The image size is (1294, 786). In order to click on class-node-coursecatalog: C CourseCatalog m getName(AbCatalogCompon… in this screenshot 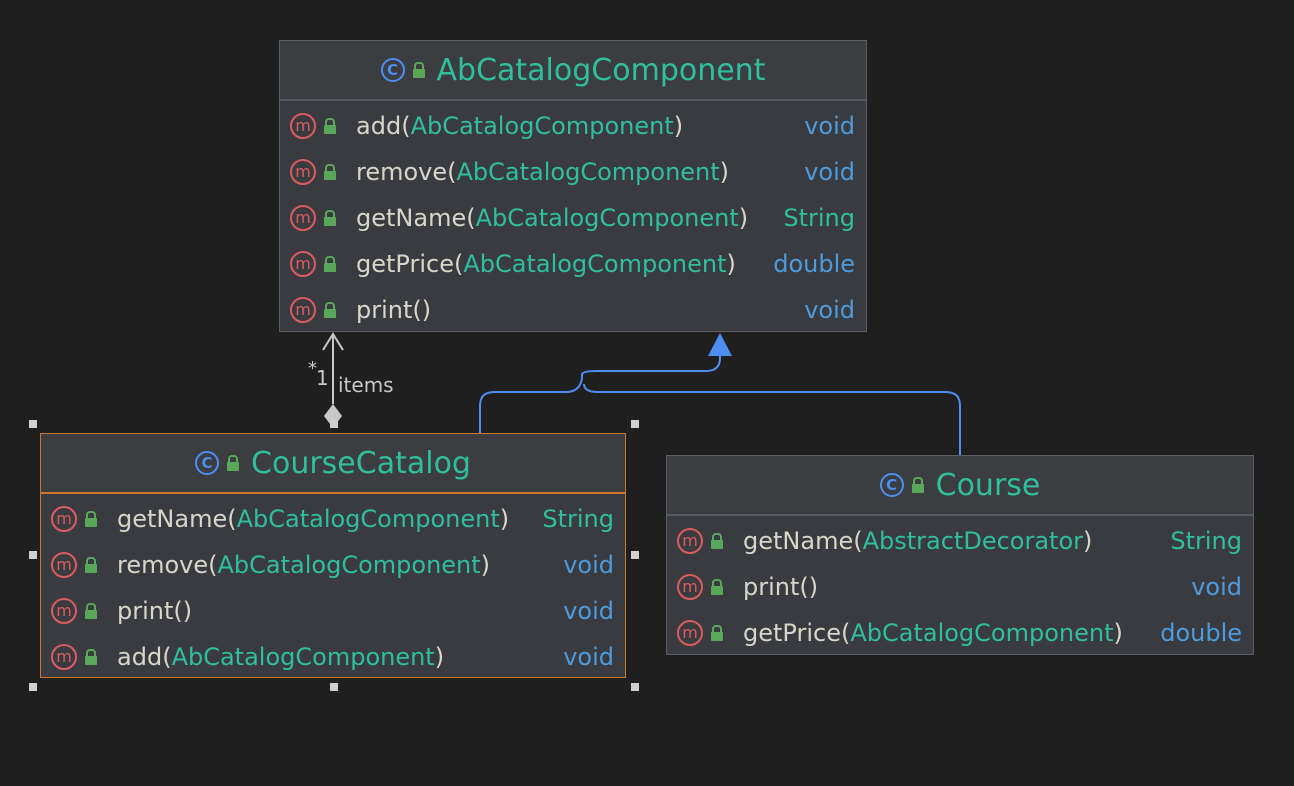, I will do `click(333, 555)`.